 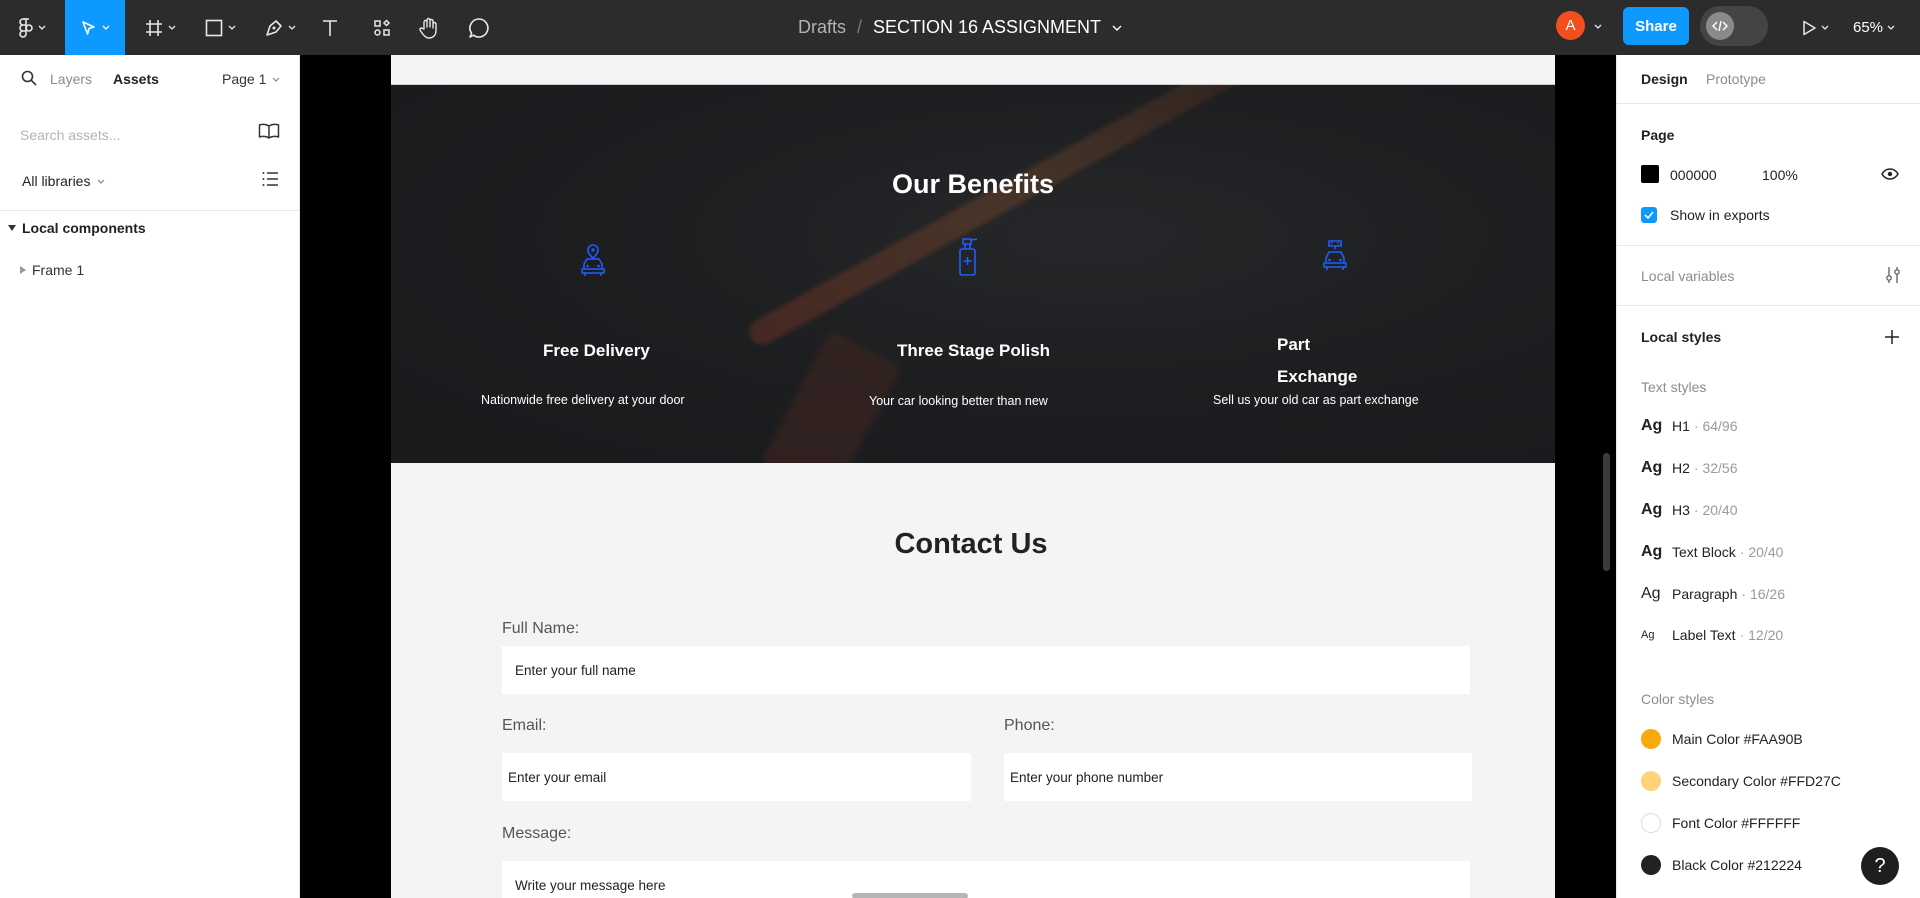 What do you see at coordinates (1893, 275) in the screenshot?
I see `variables-settings-icon` at bounding box center [1893, 275].